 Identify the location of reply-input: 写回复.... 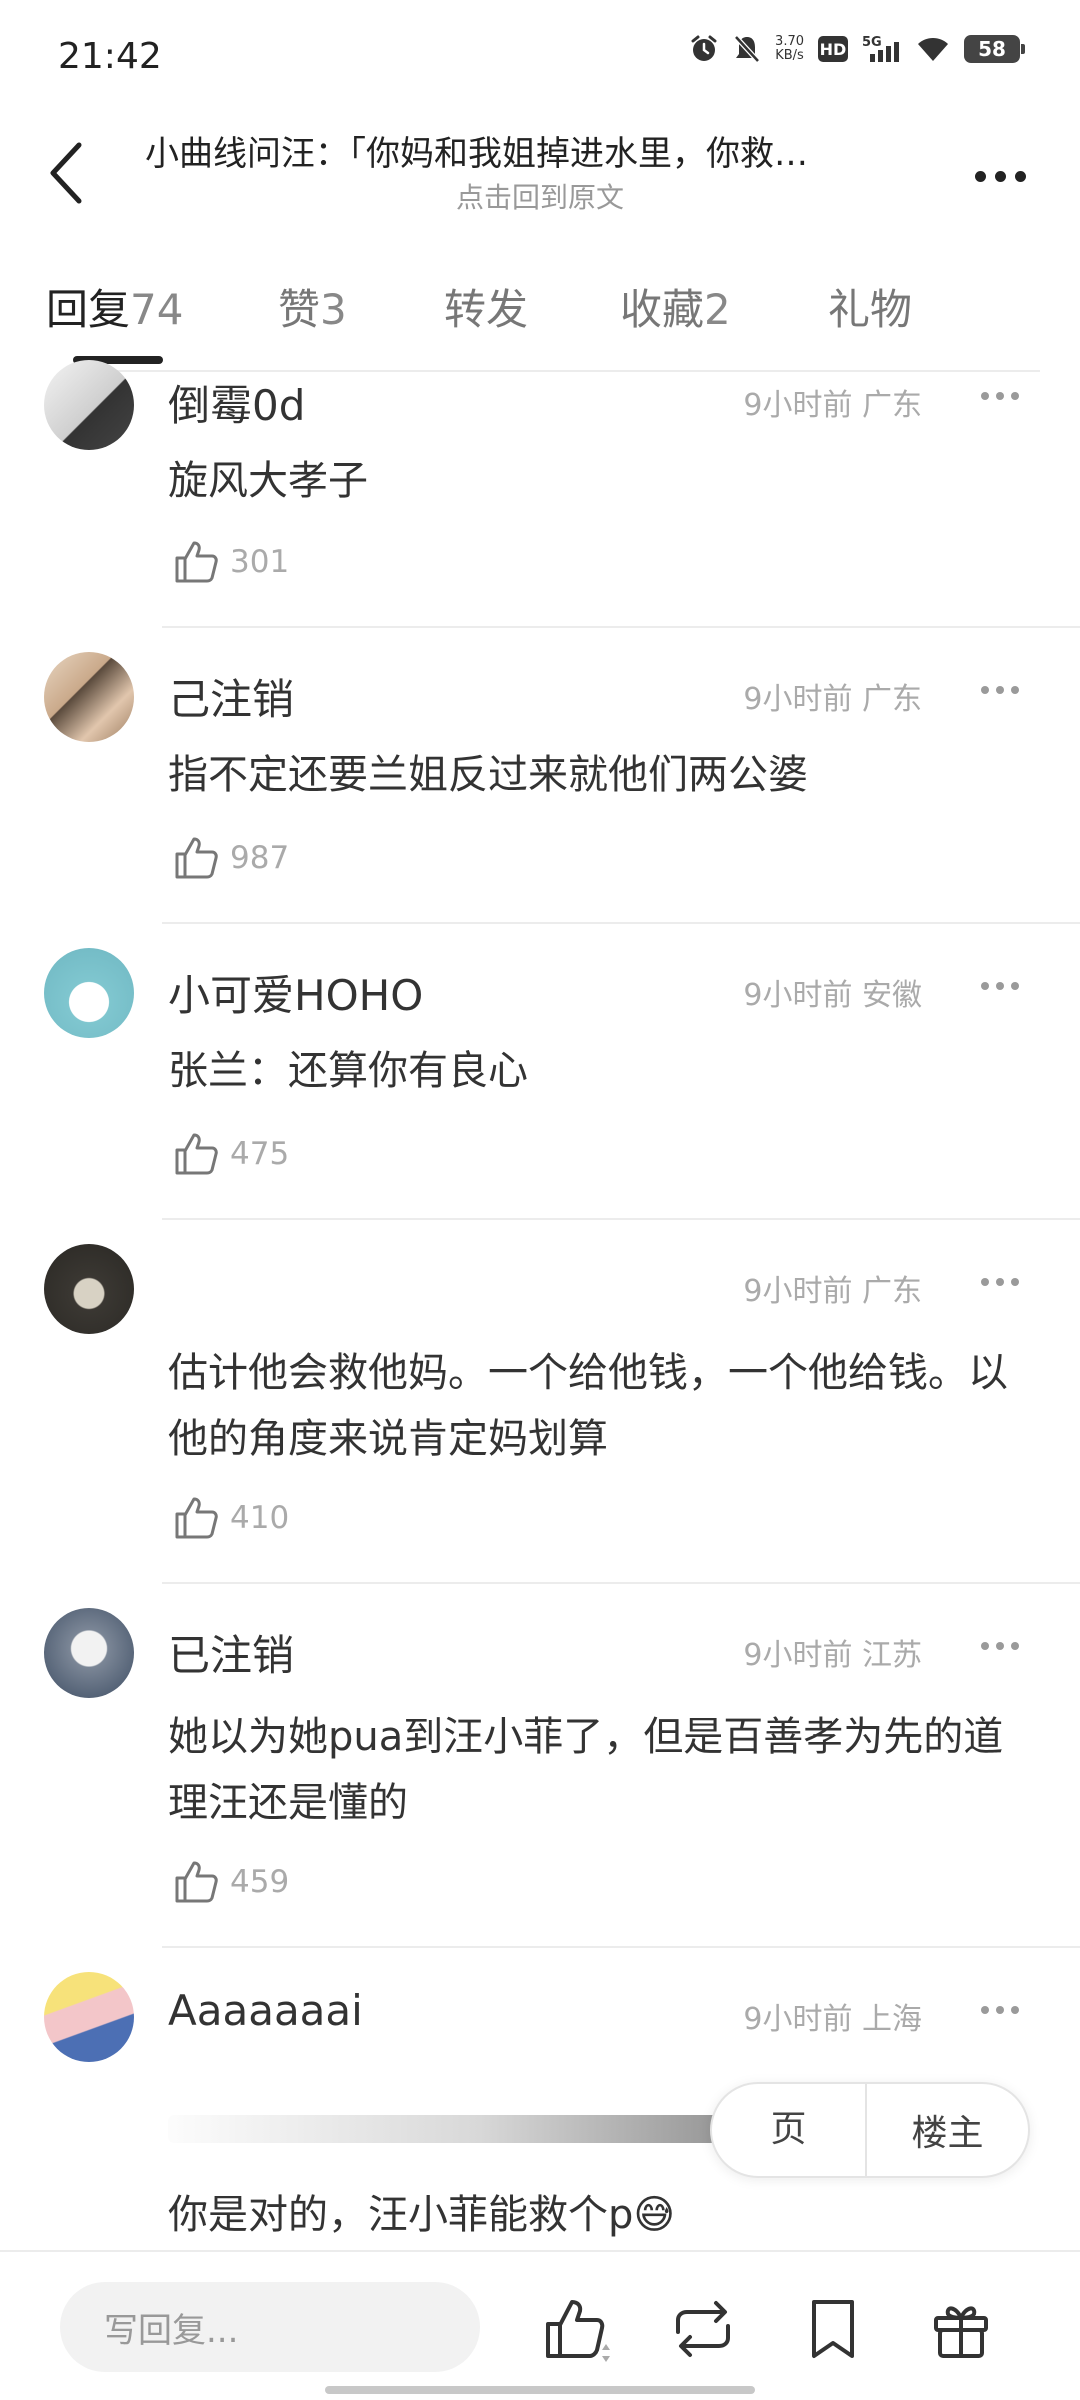
(270, 2327).